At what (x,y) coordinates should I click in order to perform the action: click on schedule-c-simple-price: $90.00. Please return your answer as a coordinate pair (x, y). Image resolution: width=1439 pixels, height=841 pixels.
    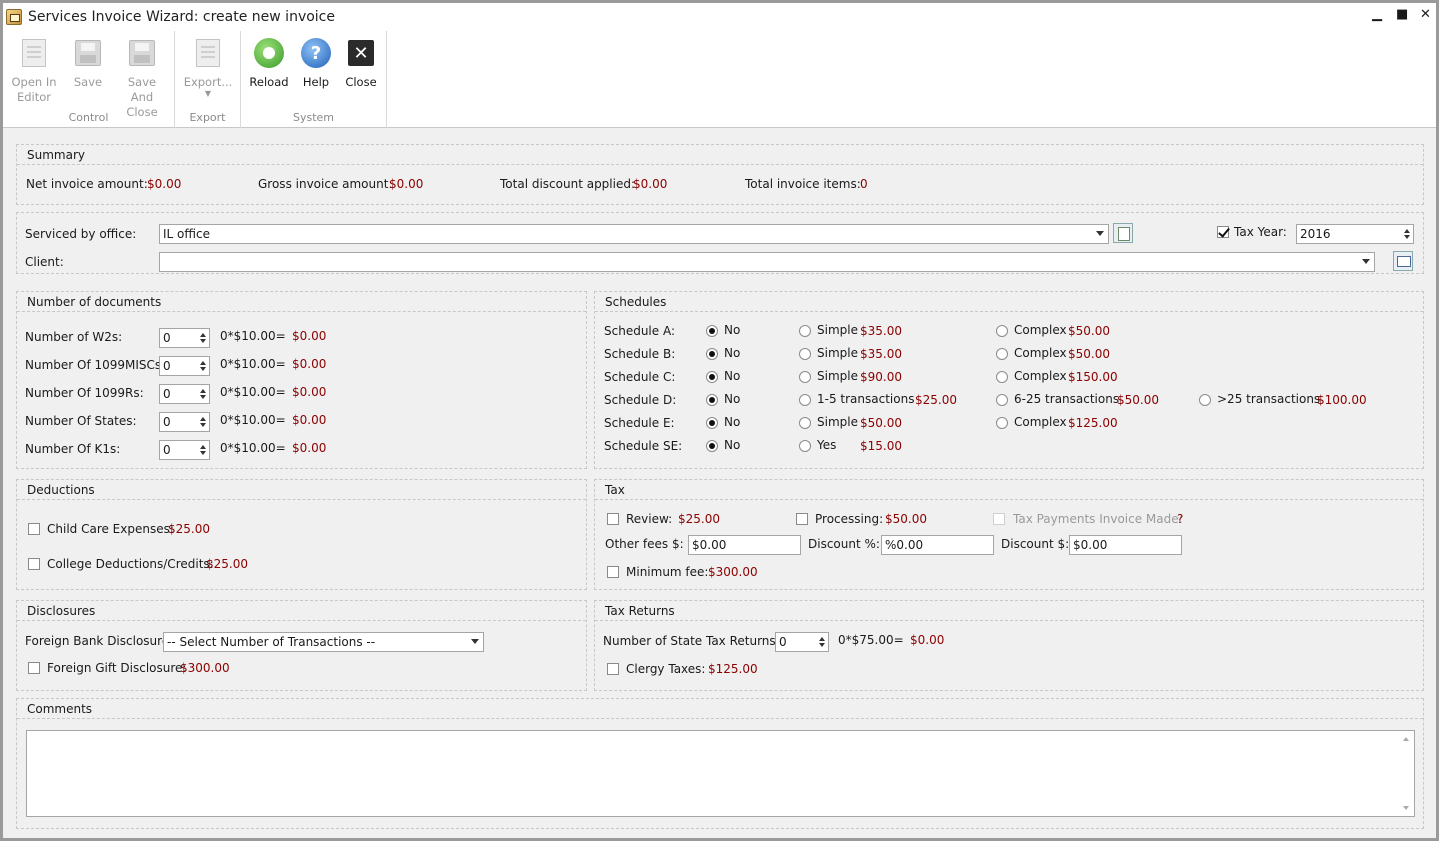
    Looking at the image, I should click on (881, 377).